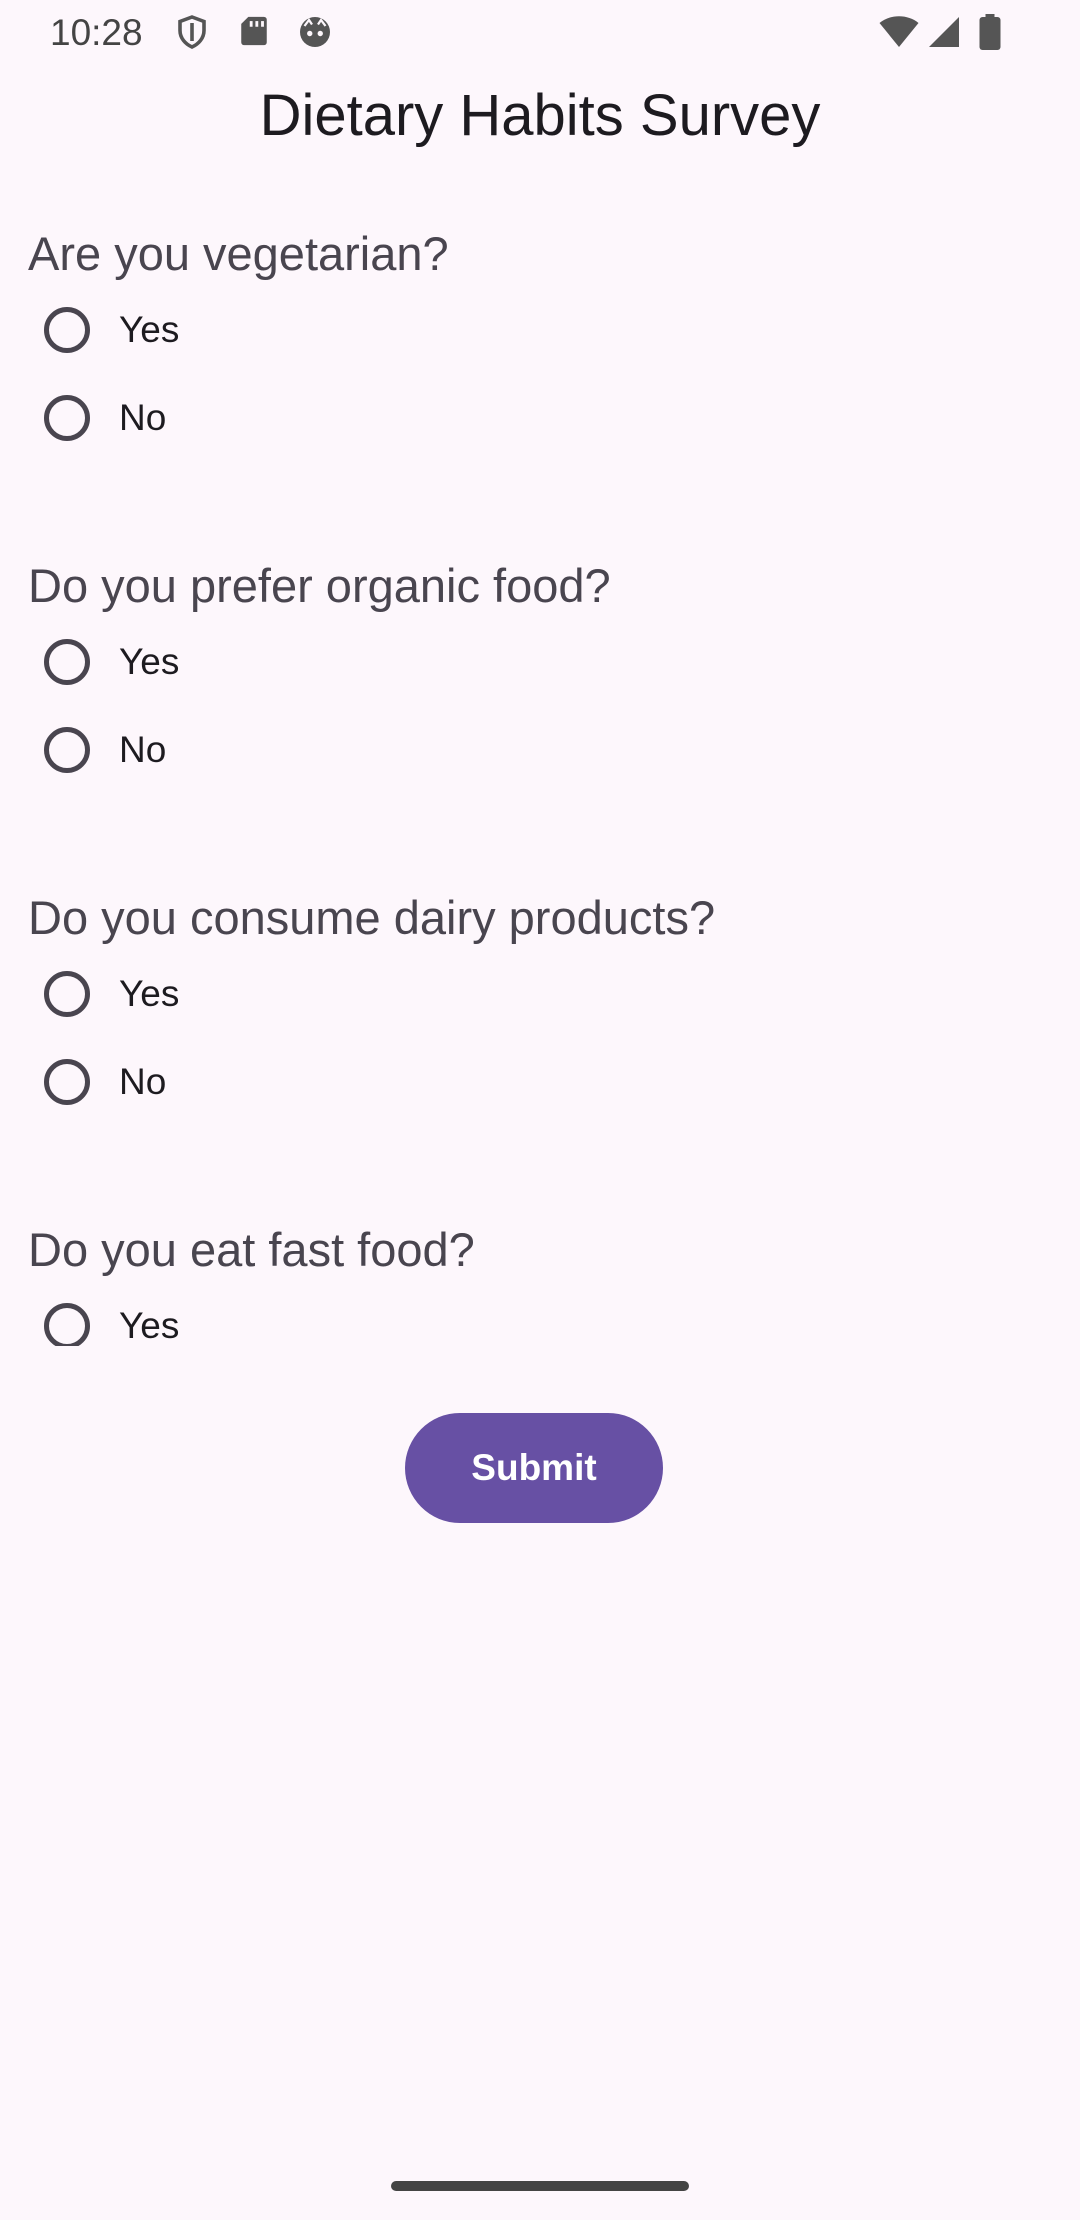 This screenshot has width=1080, height=2220. Describe the element at coordinates (540, 1318) in the screenshot. I see `scroll-clip-area: Yes` at that location.